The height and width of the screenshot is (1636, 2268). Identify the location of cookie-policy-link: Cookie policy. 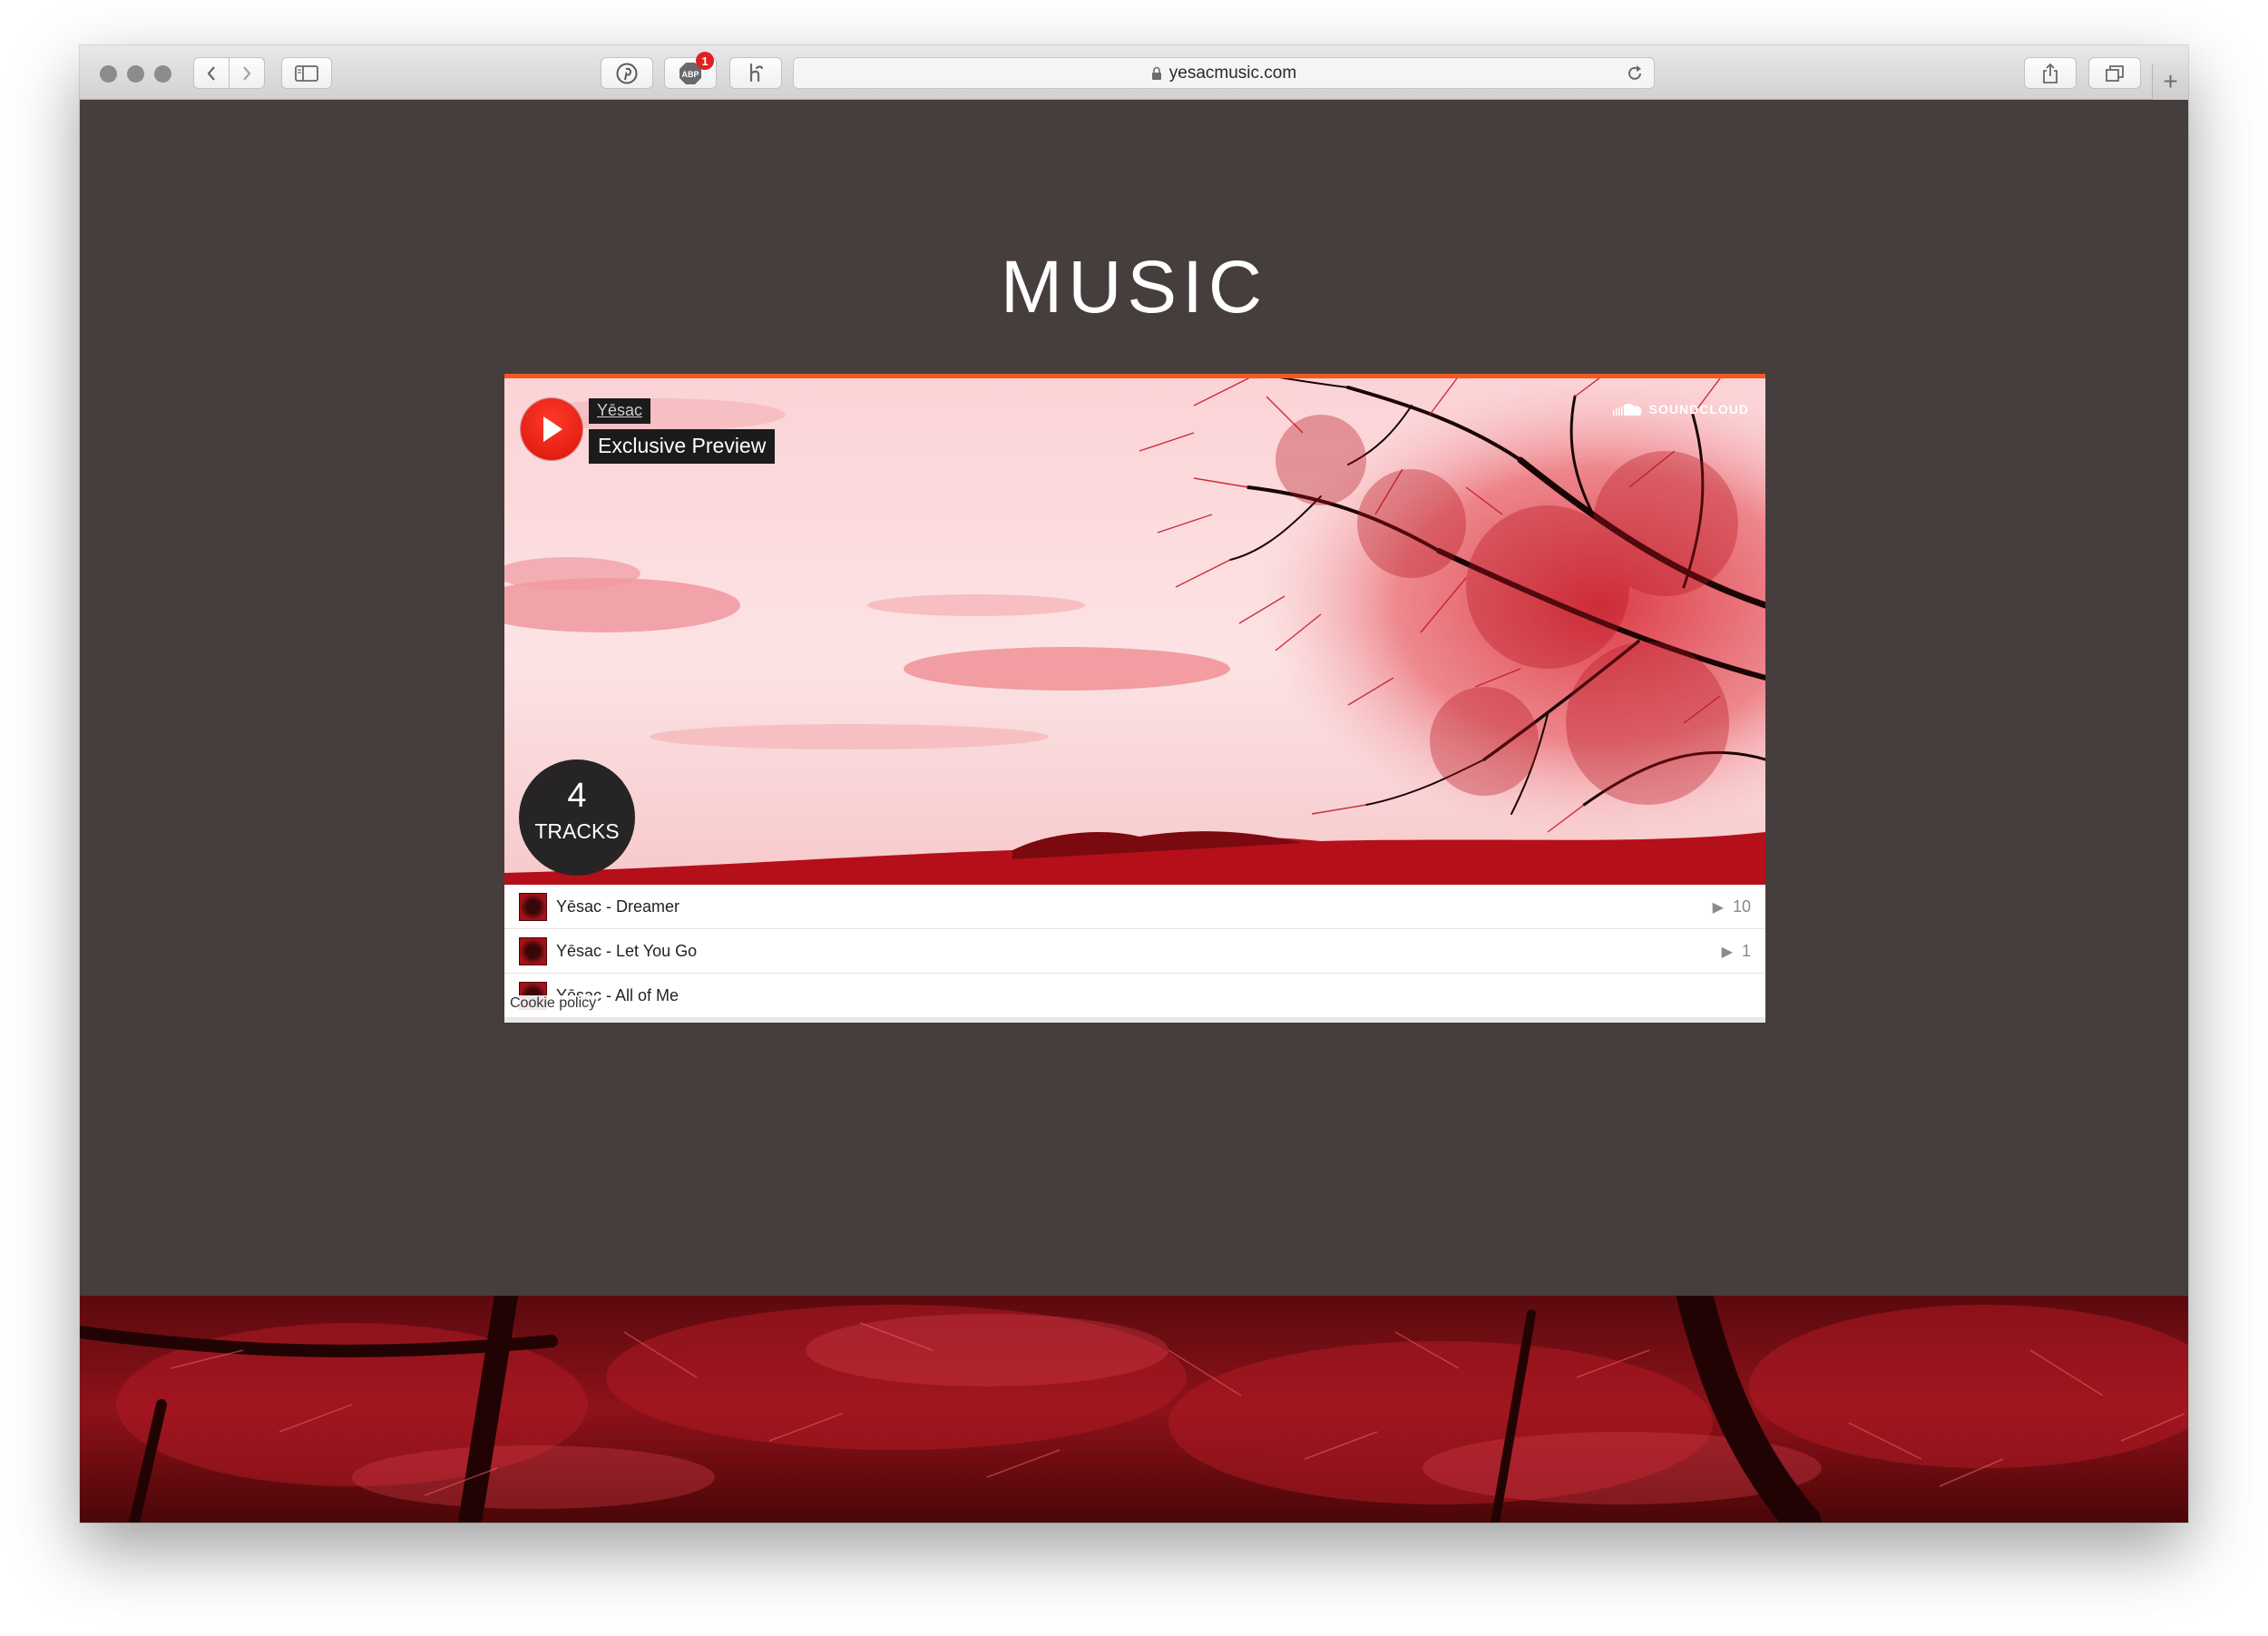
(554, 1004).